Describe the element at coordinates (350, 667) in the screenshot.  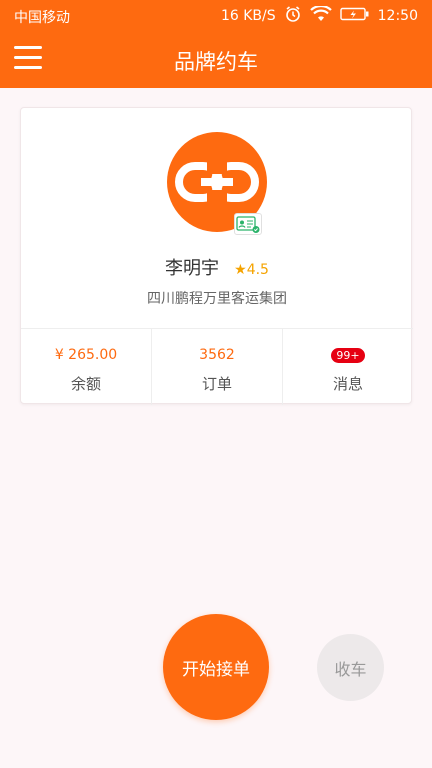
I see `stop-service-button: 收车` at that location.